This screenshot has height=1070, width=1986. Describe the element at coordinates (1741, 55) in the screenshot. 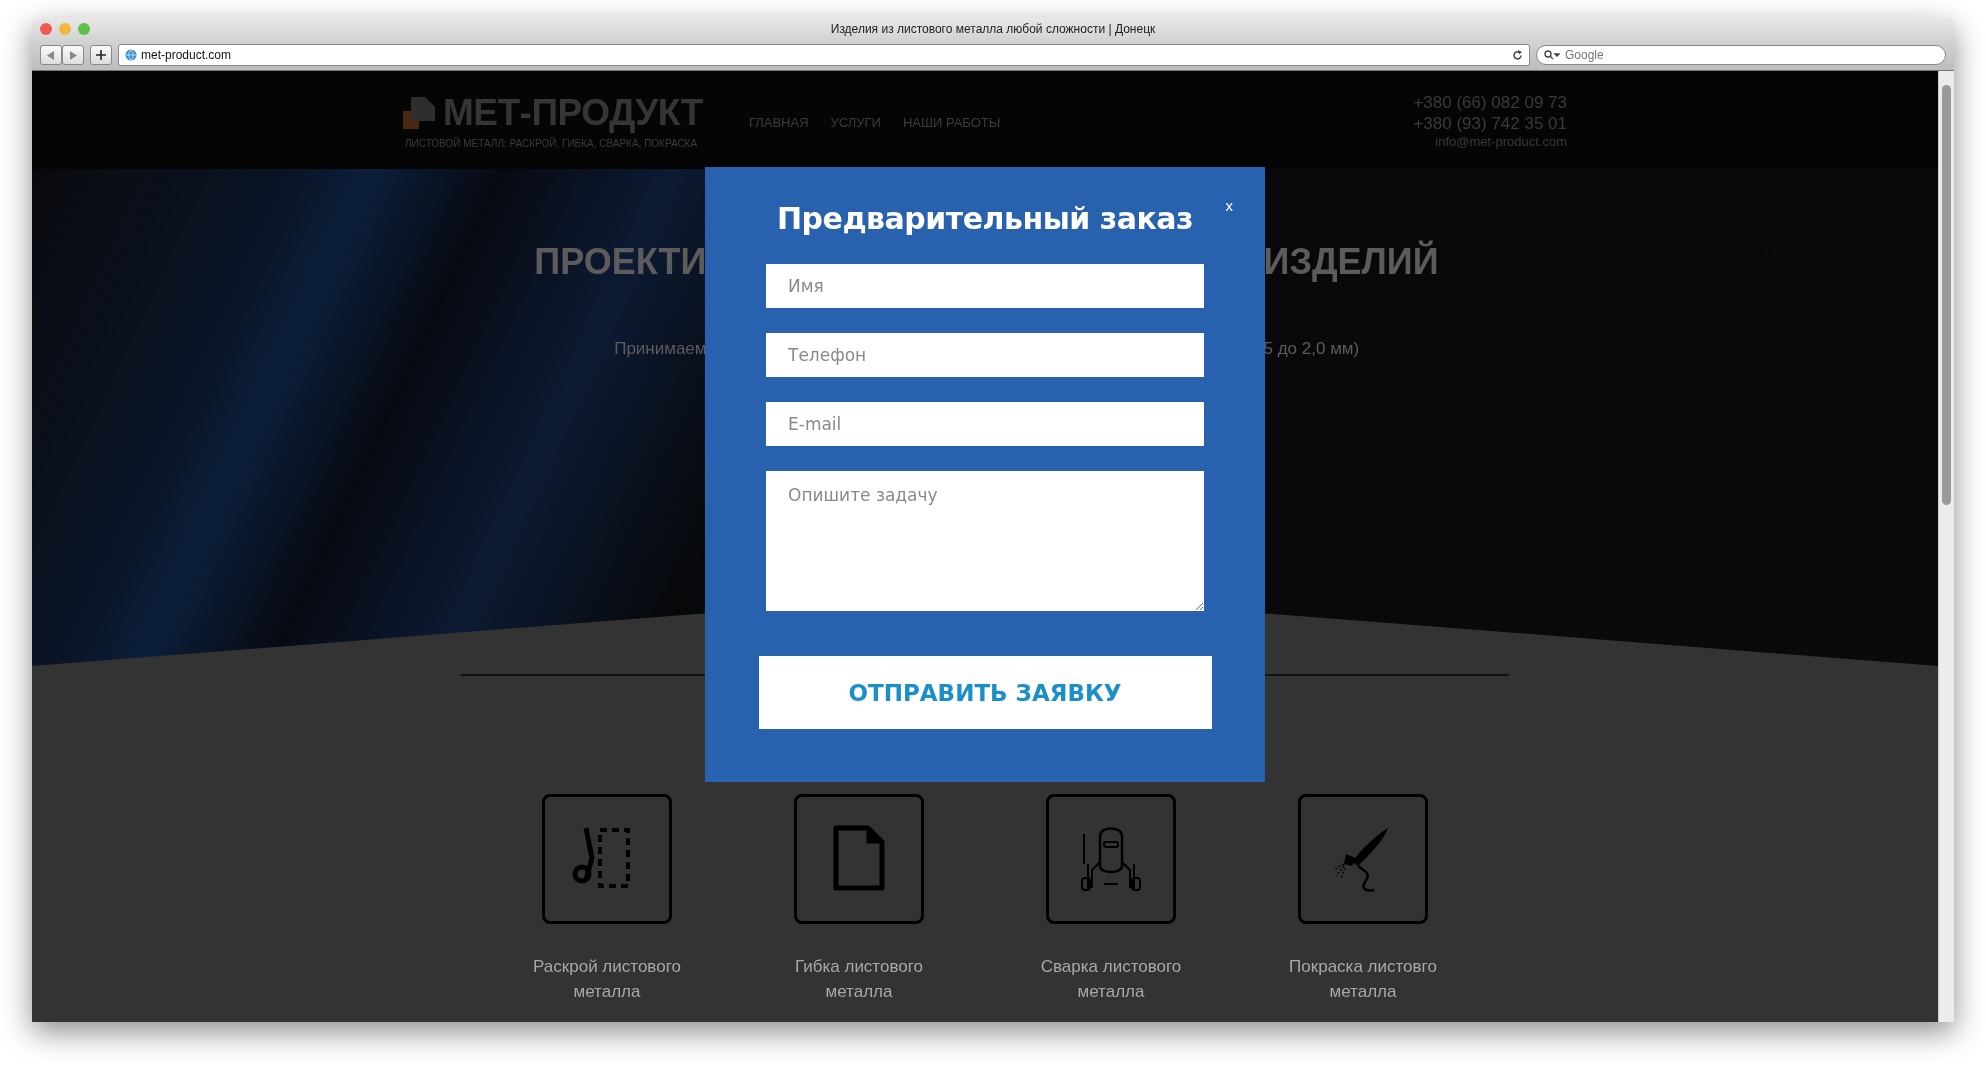

I see `search-field: Google` at that location.